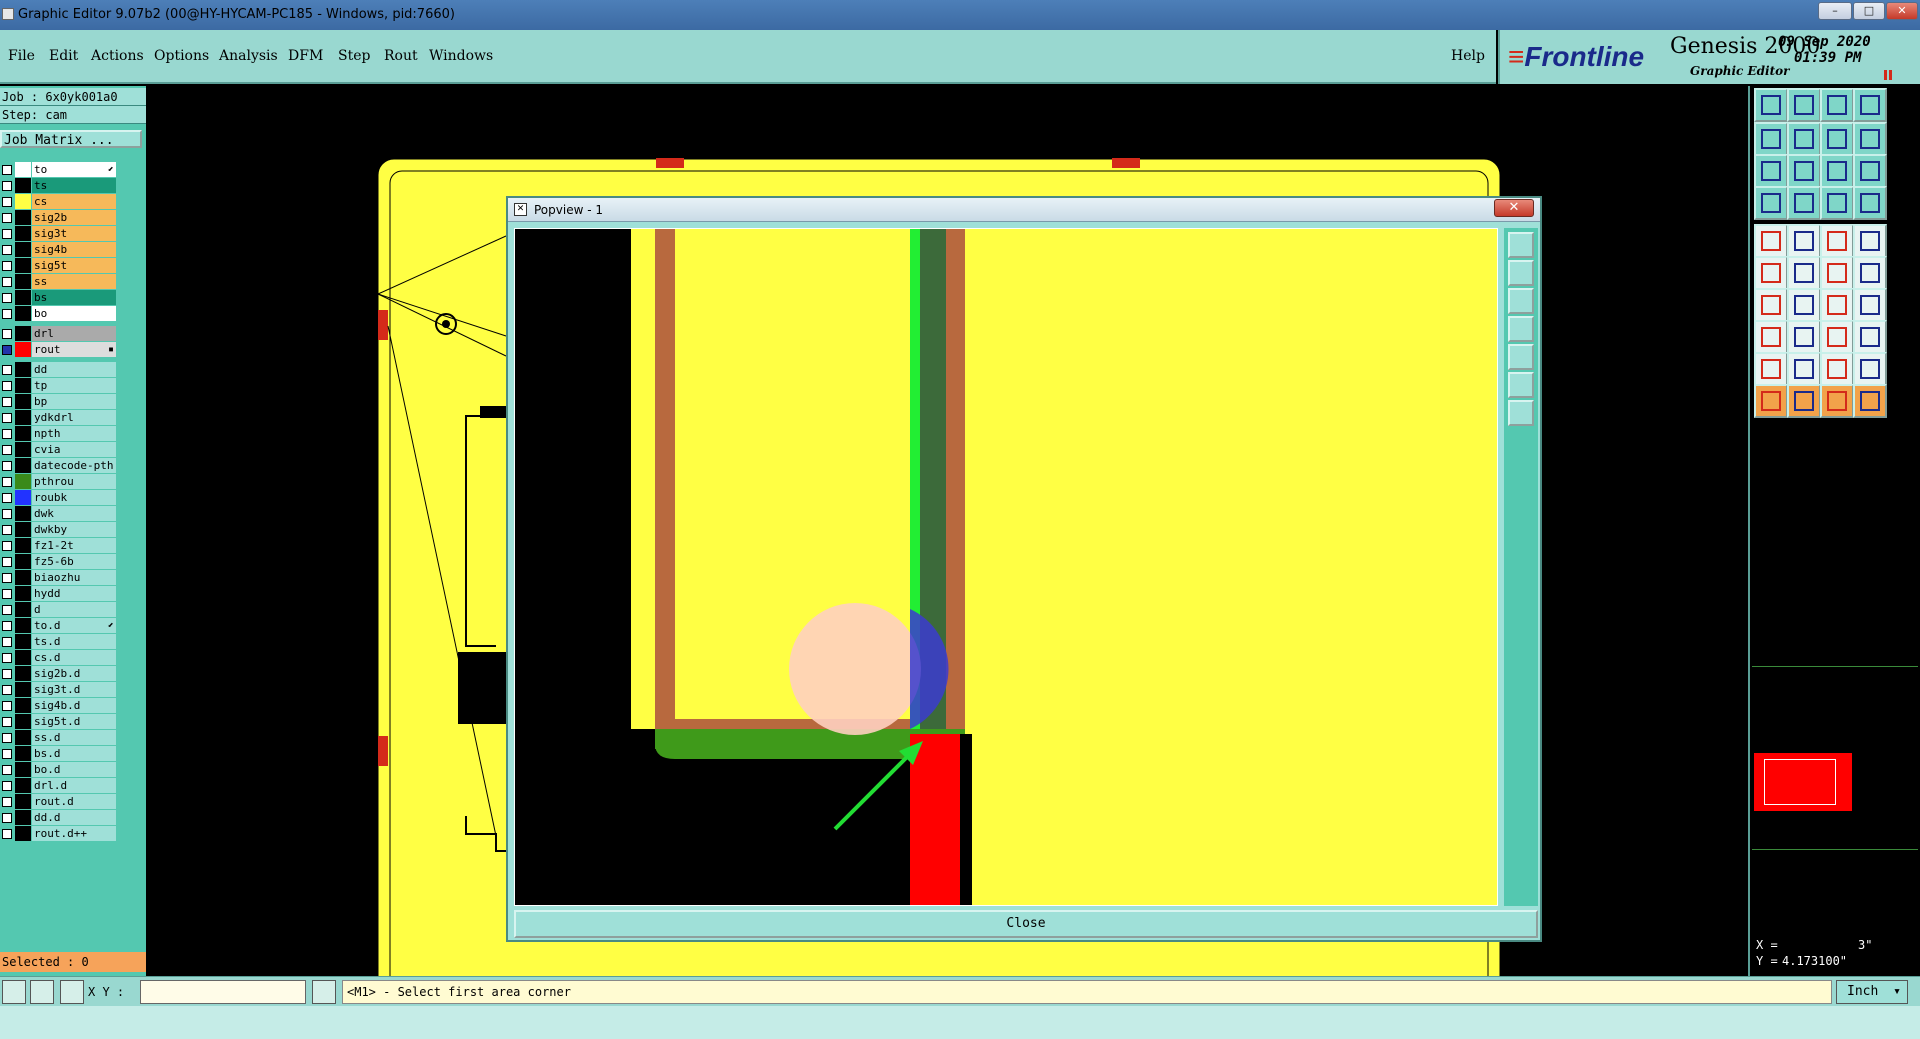  Describe the element at coordinates (59, 594) in the screenshot. I see `layer-row: hydd` at that location.